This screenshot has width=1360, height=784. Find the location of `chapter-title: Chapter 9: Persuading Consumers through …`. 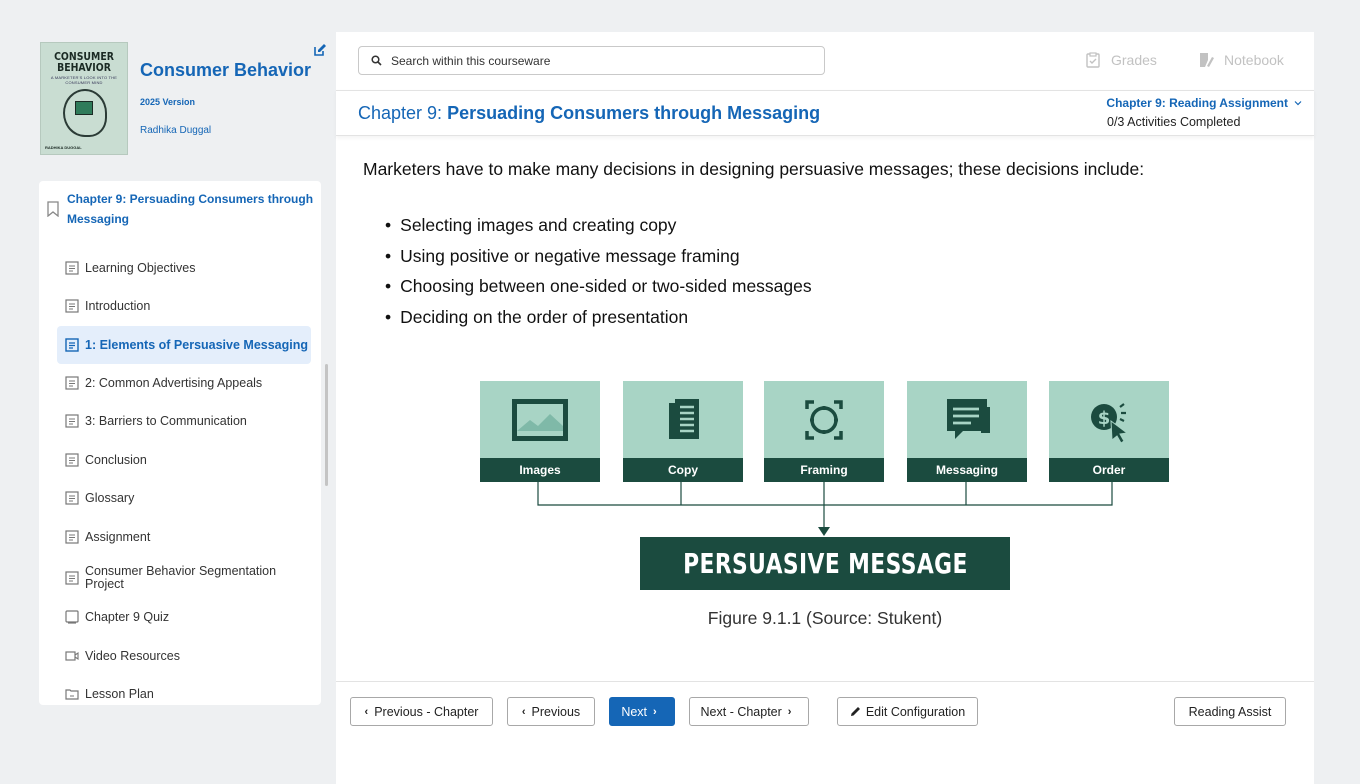

chapter-title: Chapter 9: Persuading Consumers through … is located at coordinates (589, 113).